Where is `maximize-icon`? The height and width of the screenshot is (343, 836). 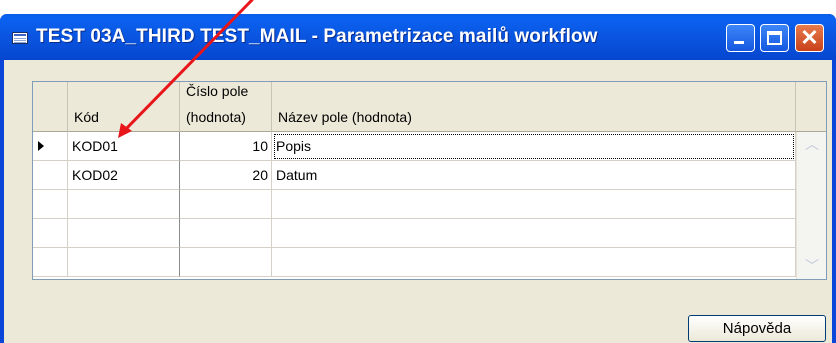
maximize-icon is located at coordinates (774, 38).